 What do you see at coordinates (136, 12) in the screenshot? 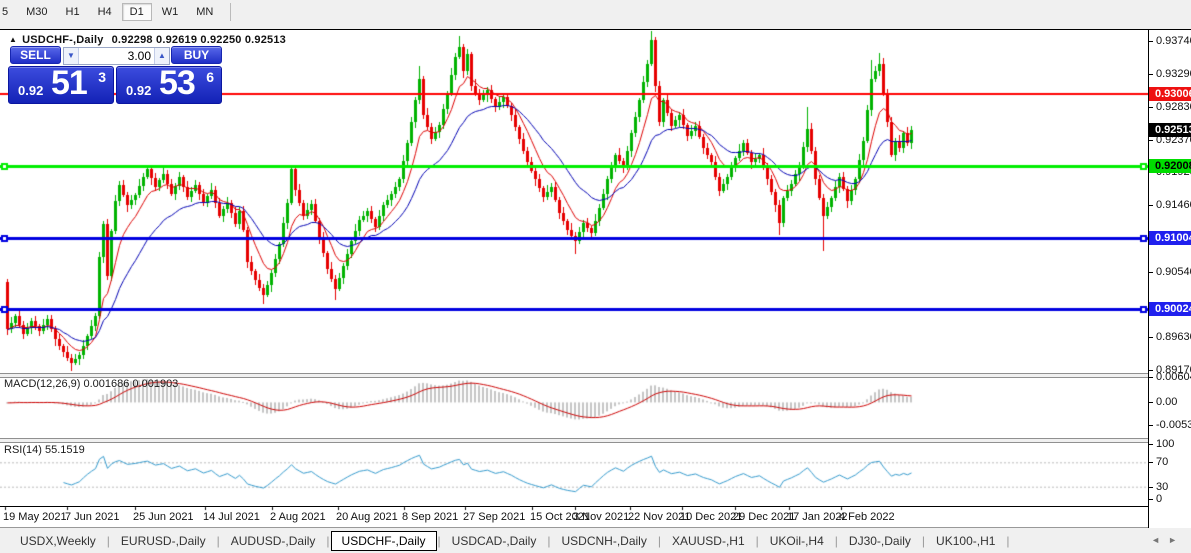
I see `timeframe-button-D1: D1` at bounding box center [136, 12].